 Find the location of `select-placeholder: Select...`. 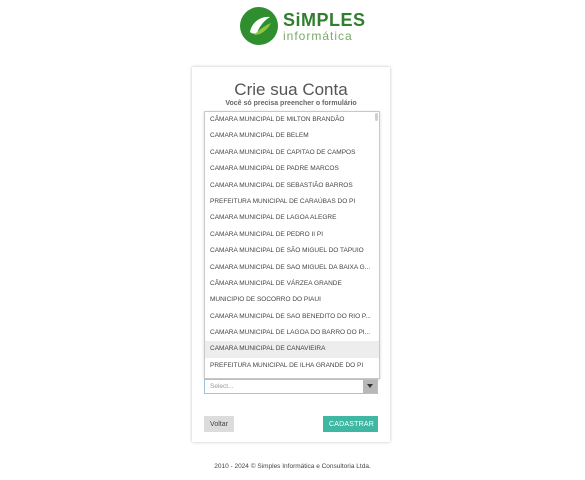

select-placeholder: Select... is located at coordinates (222, 386).